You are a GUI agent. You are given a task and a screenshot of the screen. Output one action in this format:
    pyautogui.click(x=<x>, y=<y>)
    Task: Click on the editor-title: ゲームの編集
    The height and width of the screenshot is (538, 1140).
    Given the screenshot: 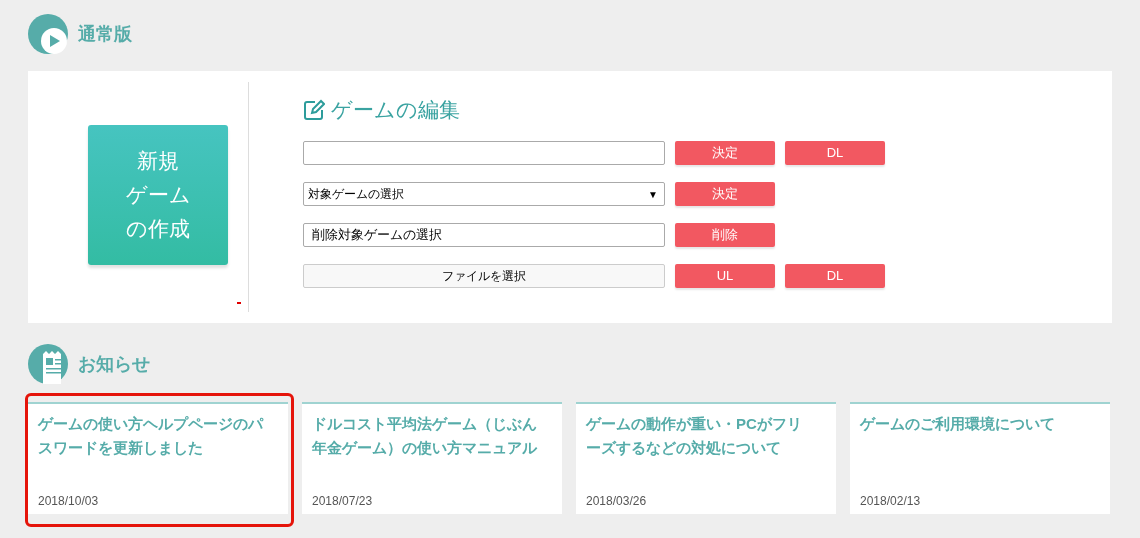 What is the action you would take?
    pyautogui.click(x=395, y=110)
    